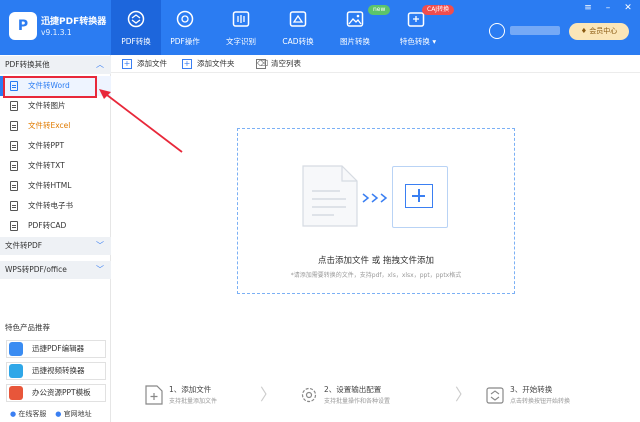 This screenshot has width=640, height=422. What do you see at coordinates (603, 31) in the screenshot?
I see `vip-label: 会员中心` at bounding box center [603, 31].